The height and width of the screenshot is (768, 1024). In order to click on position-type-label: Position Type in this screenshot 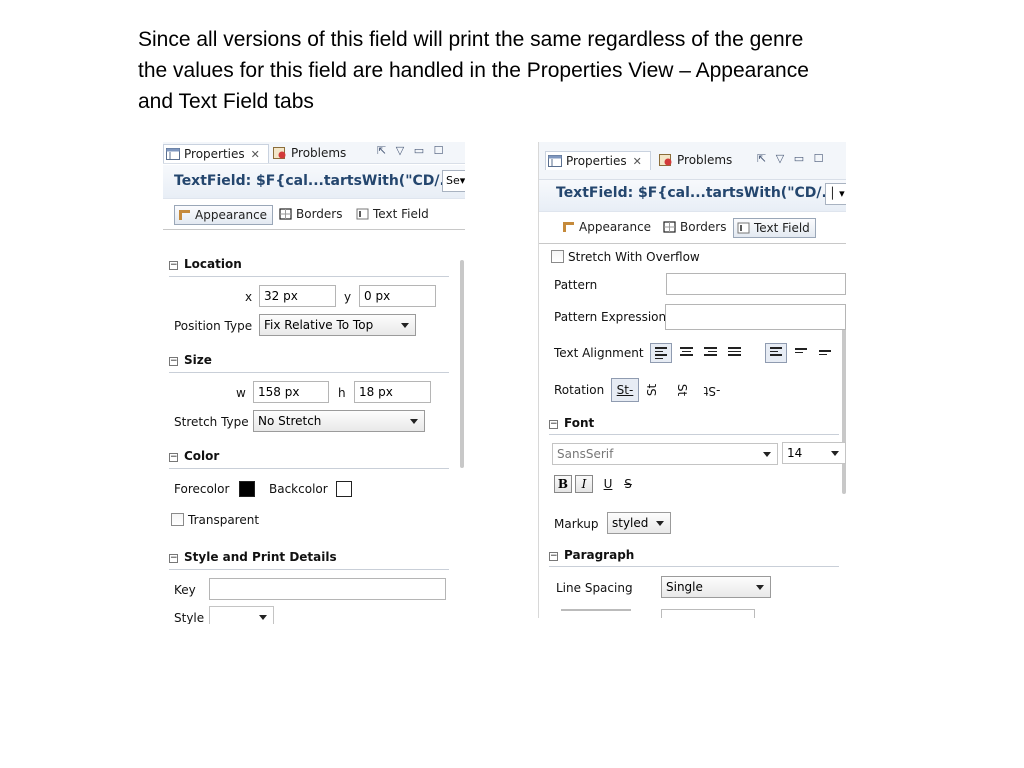, I will do `click(213, 326)`.